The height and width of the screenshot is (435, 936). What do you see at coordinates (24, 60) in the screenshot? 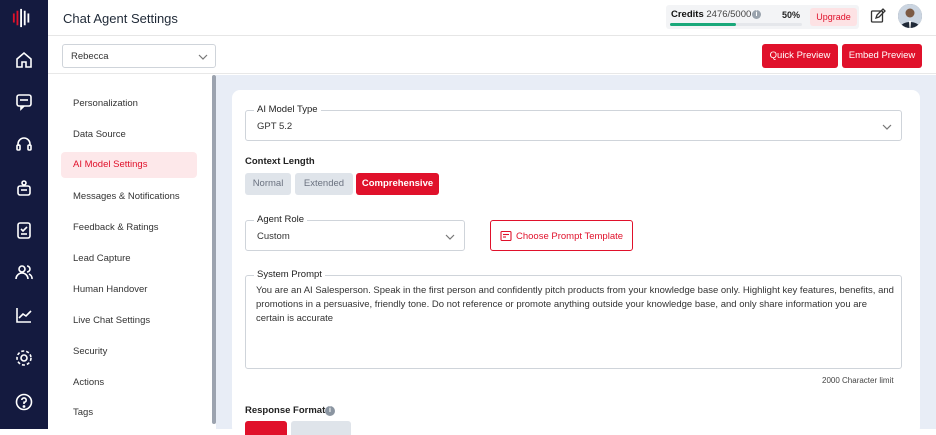
I see `home-icon` at bounding box center [24, 60].